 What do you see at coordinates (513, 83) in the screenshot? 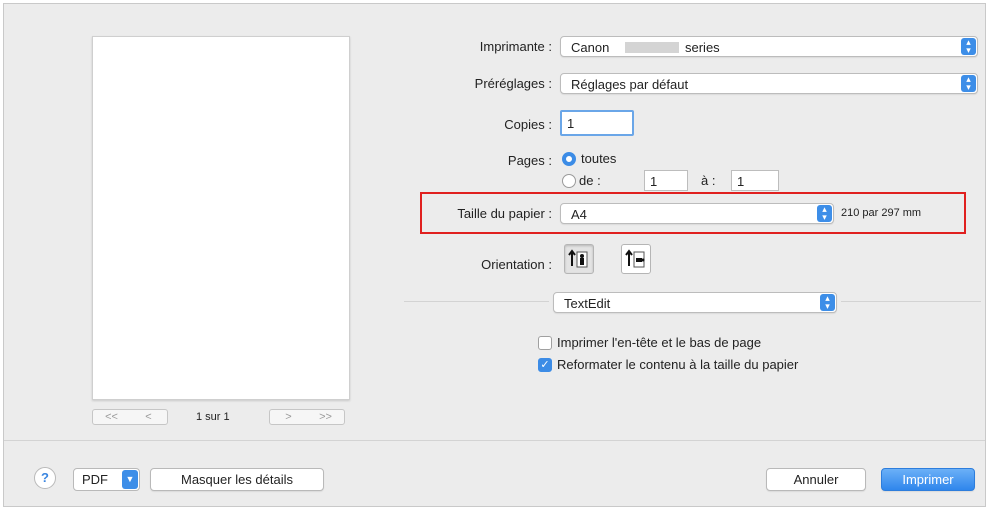
I see `presets-label: Préréglages :` at bounding box center [513, 83].